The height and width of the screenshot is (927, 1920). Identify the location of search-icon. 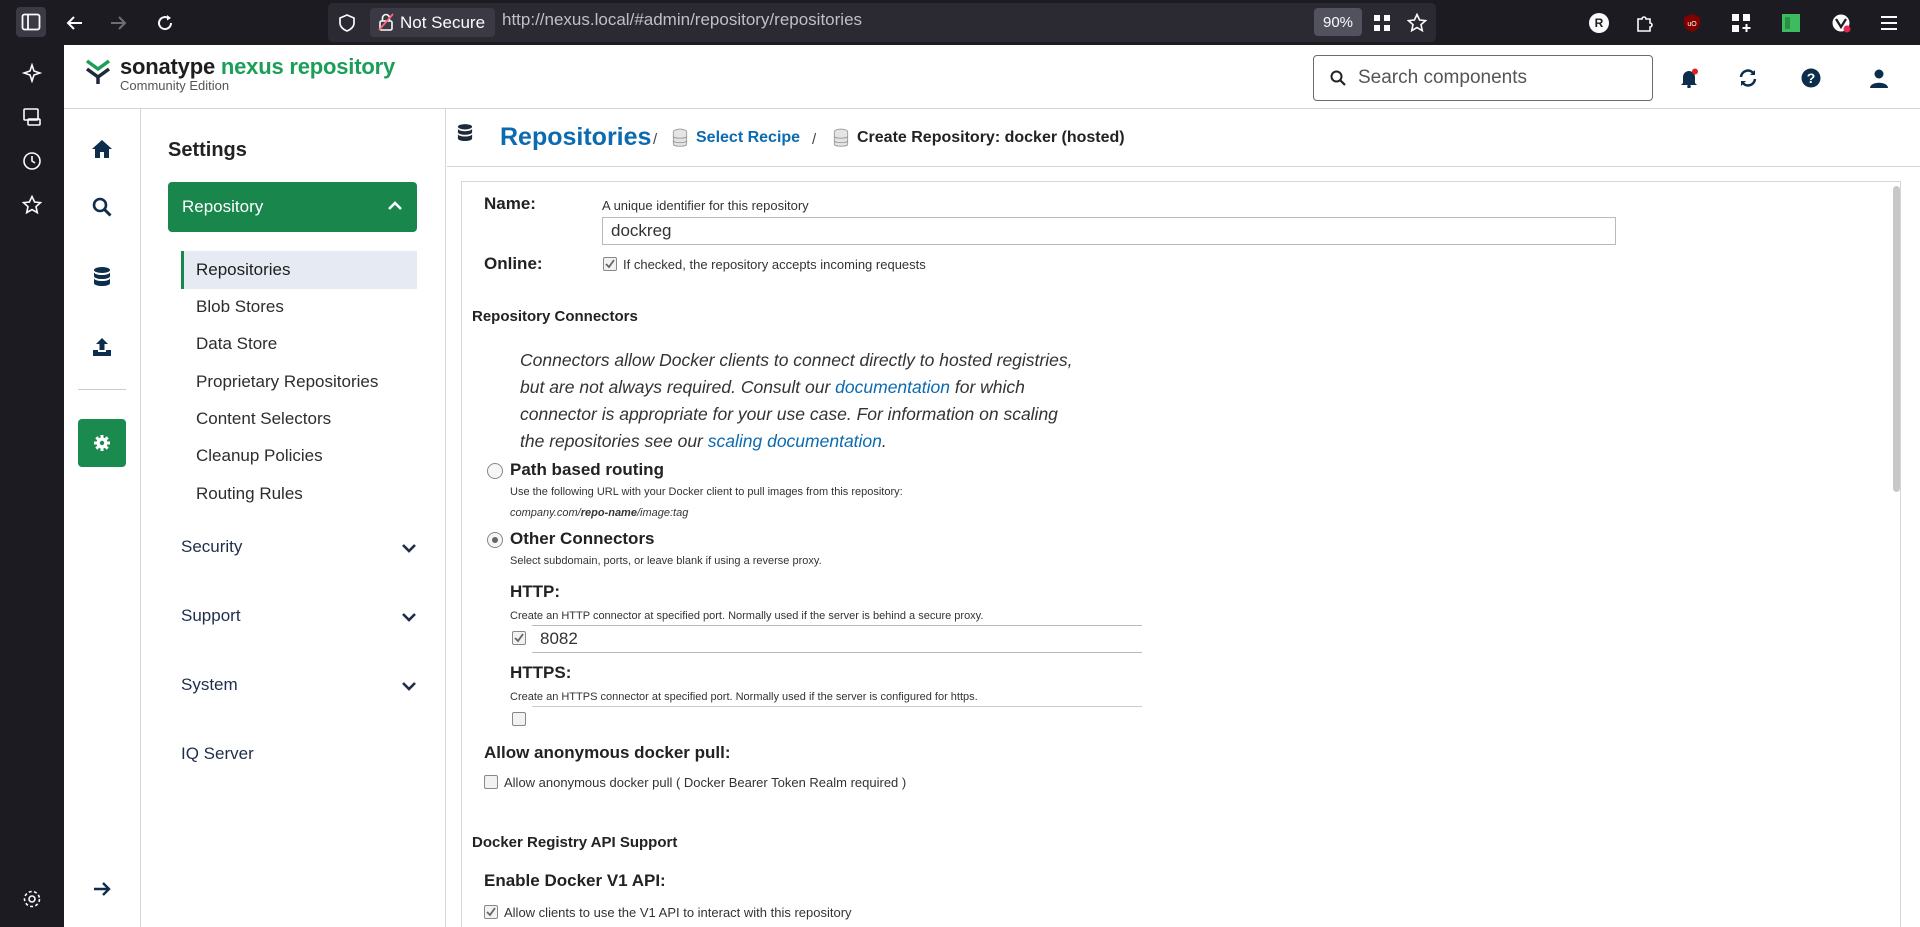
(1338, 78).